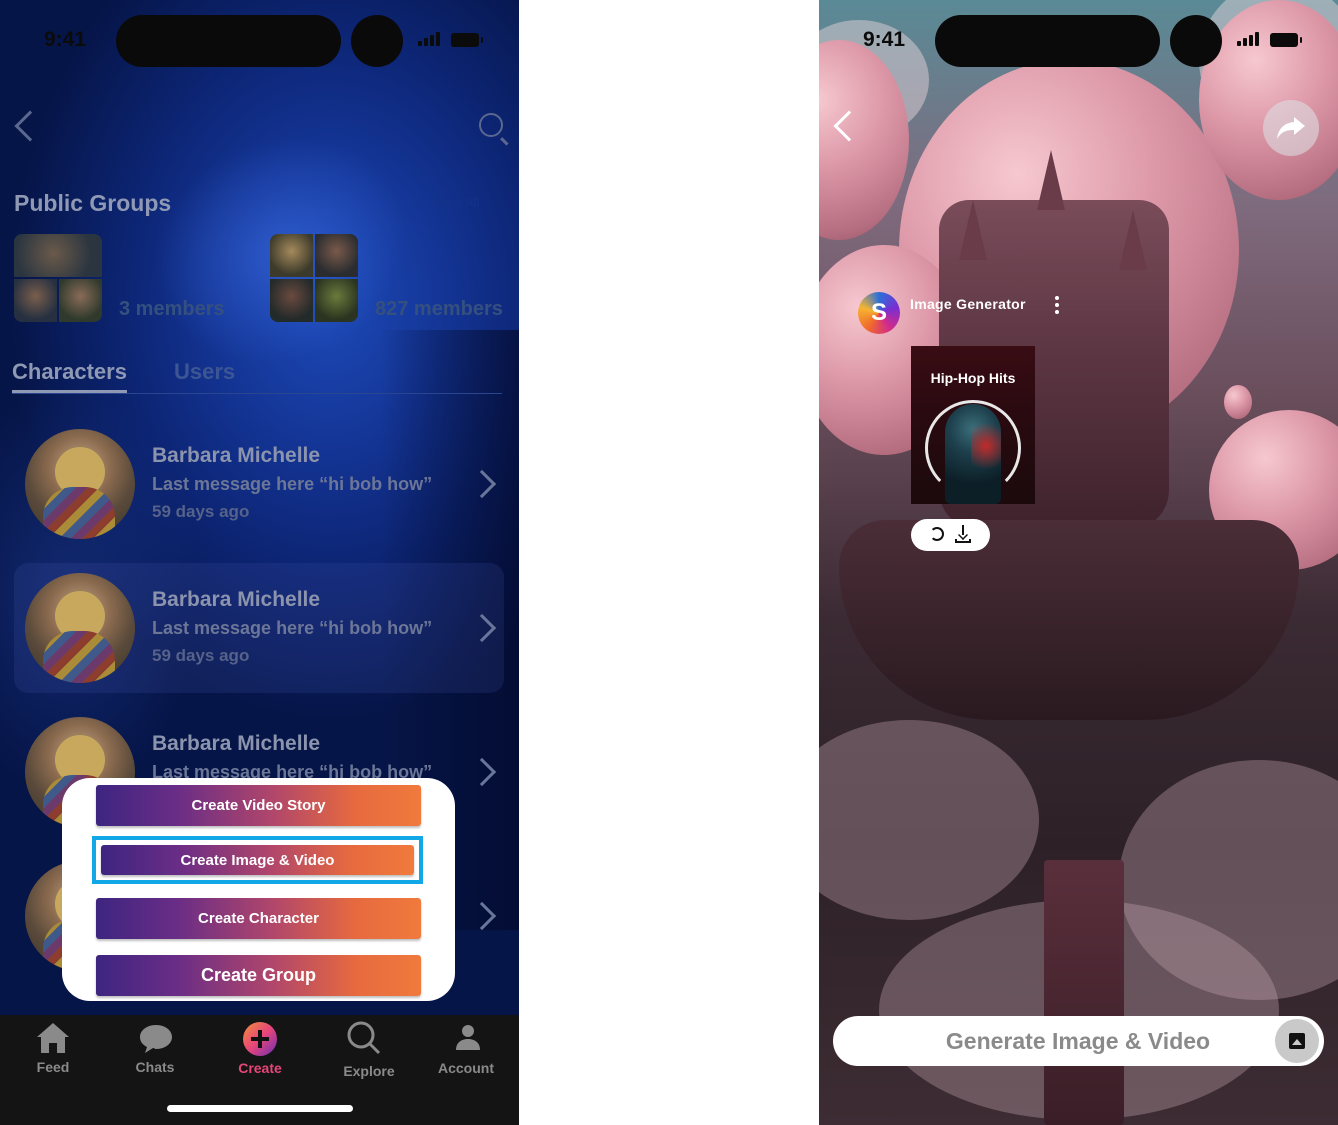 The width and height of the screenshot is (1338, 1125). I want to click on person-icon, so click(468, 1037).